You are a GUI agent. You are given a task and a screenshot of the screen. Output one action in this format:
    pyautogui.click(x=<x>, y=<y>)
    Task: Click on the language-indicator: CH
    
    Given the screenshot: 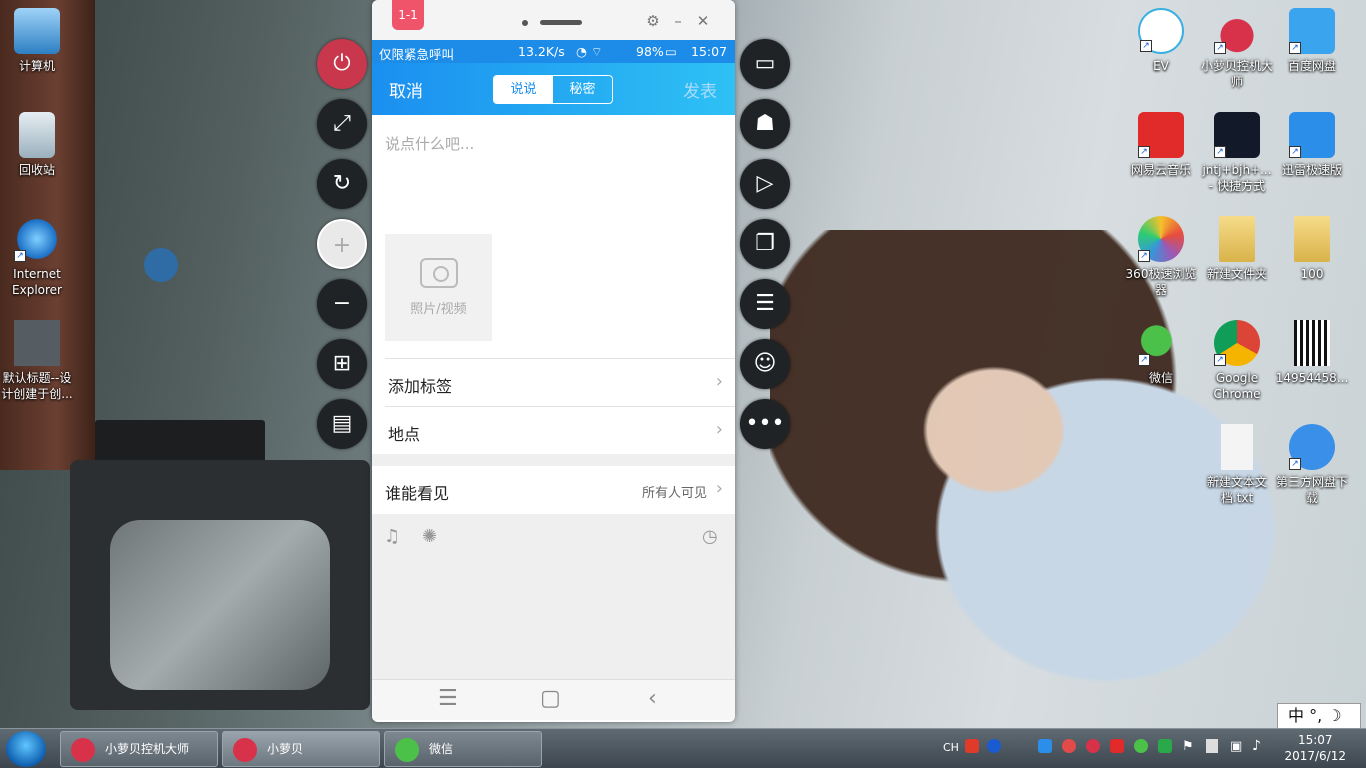 What is the action you would take?
    pyautogui.click(x=951, y=747)
    